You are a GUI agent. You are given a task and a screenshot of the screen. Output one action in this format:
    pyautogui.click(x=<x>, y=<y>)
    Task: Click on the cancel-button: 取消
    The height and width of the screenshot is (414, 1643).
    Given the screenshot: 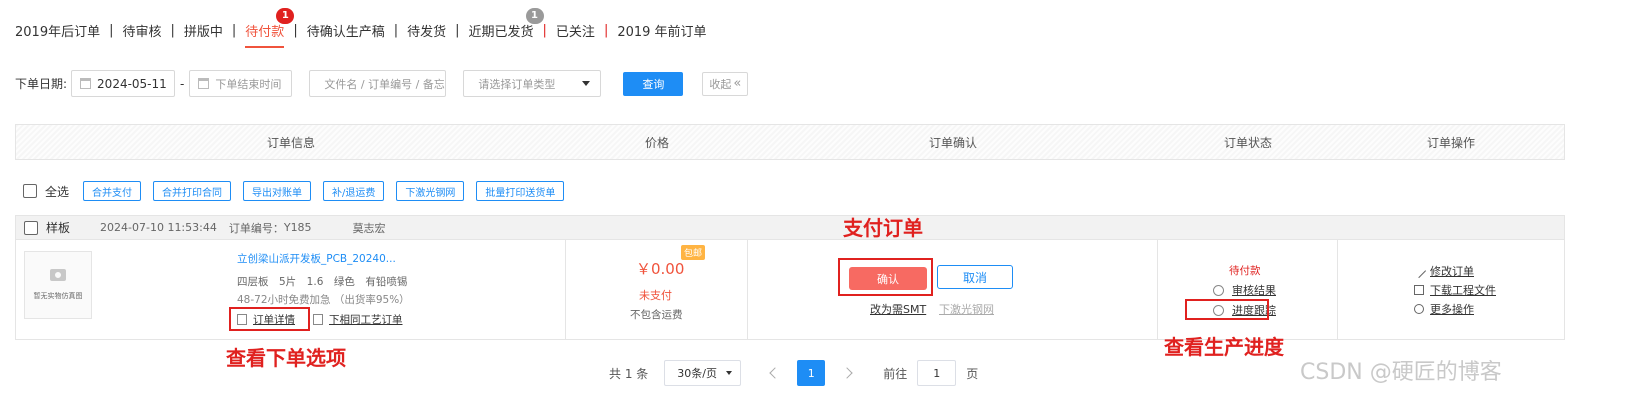 What is the action you would take?
    pyautogui.click(x=975, y=277)
    